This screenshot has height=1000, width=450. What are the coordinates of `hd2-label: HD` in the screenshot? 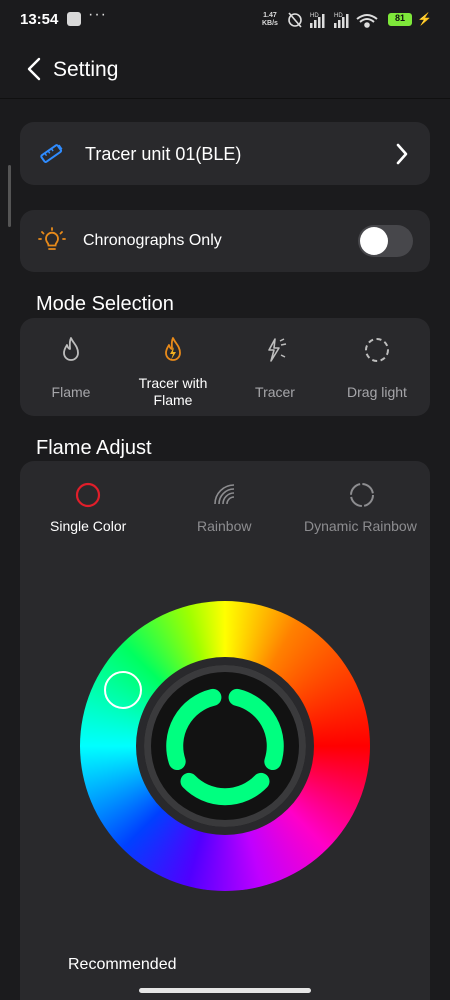 It's located at (338, 16).